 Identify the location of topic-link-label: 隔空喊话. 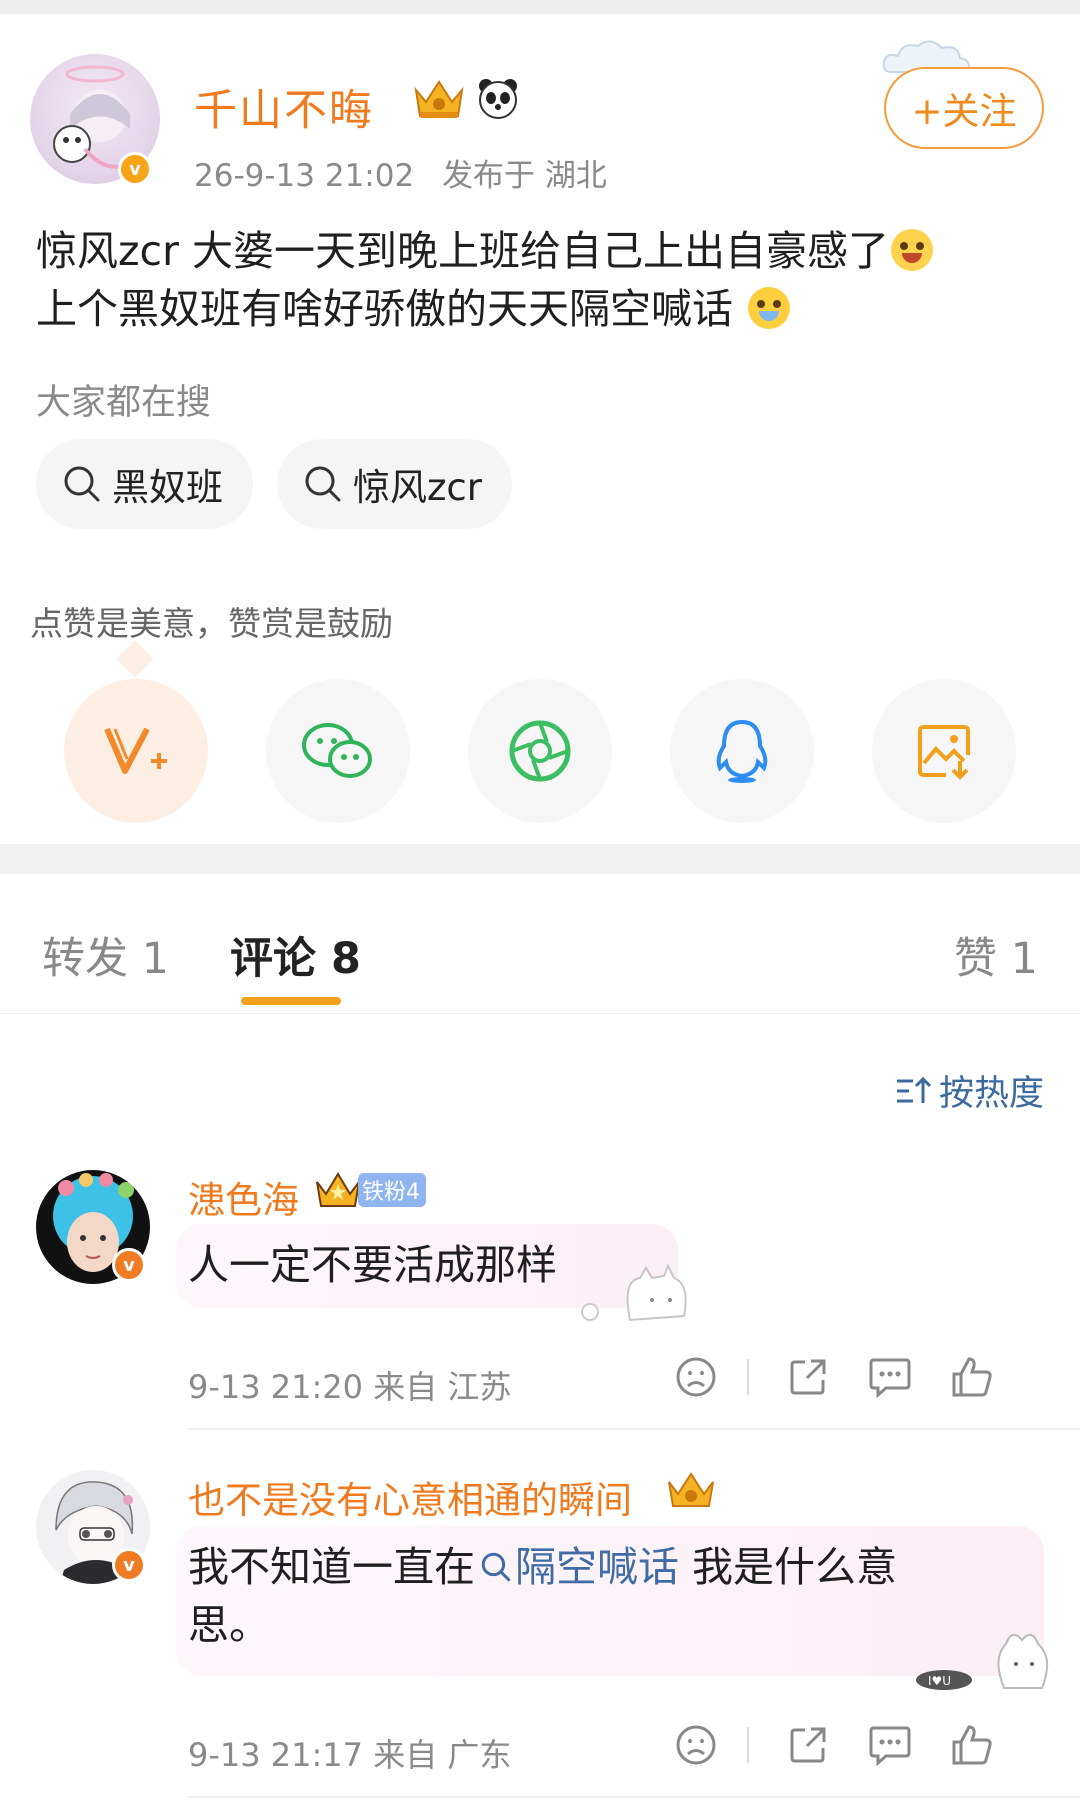
(597, 1567).